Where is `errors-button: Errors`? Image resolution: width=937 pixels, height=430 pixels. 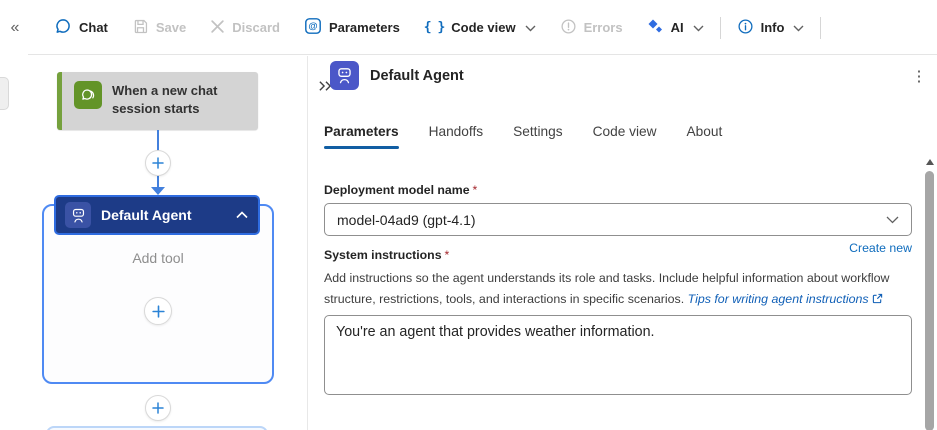 errors-button: Errors is located at coordinates (591, 28).